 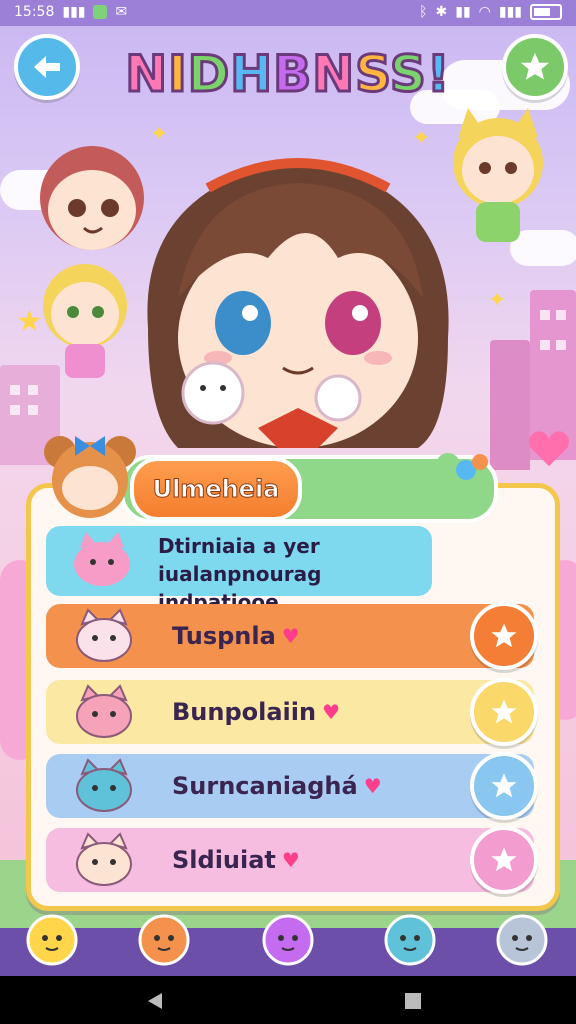 I want to click on character-name-text: Bunpolaiin, so click(x=244, y=712).